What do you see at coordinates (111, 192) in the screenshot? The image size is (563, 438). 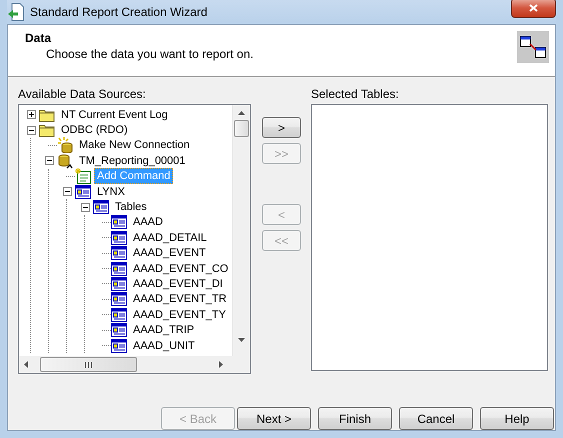 I see `tree-item: LYNX` at bounding box center [111, 192].